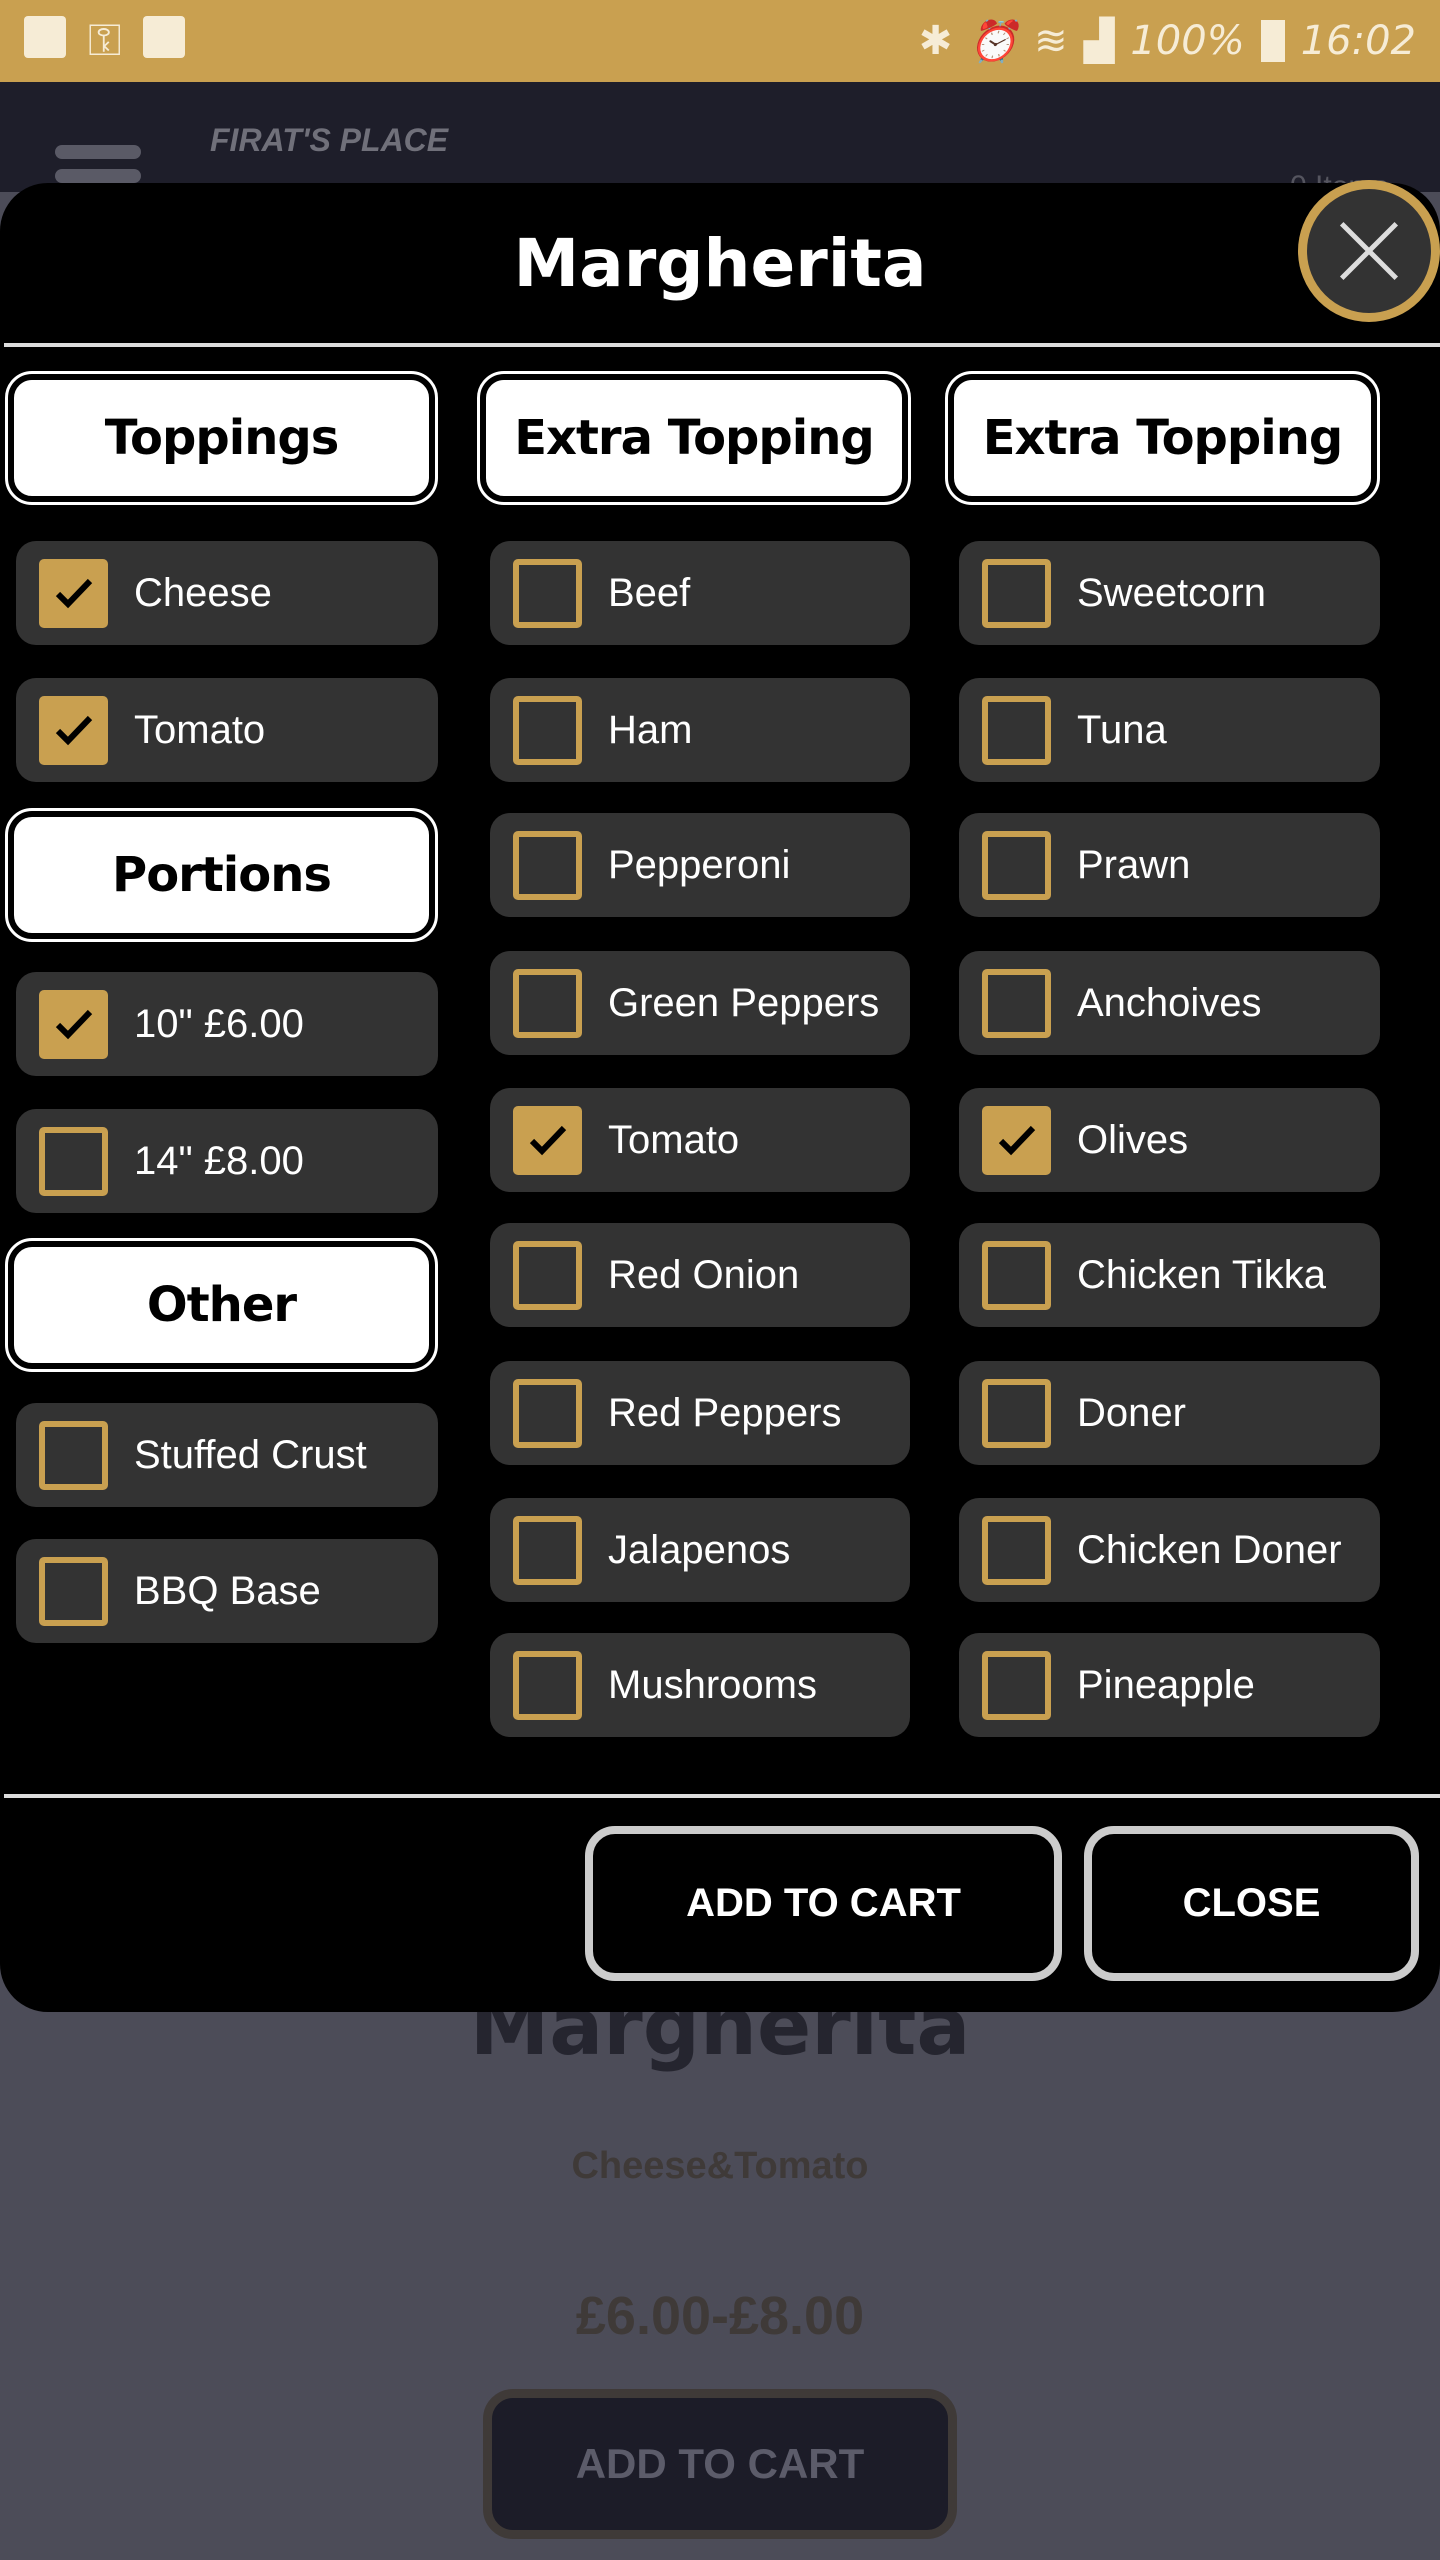  I want to click on option-item: Red Peppers, so click(700, 1413).